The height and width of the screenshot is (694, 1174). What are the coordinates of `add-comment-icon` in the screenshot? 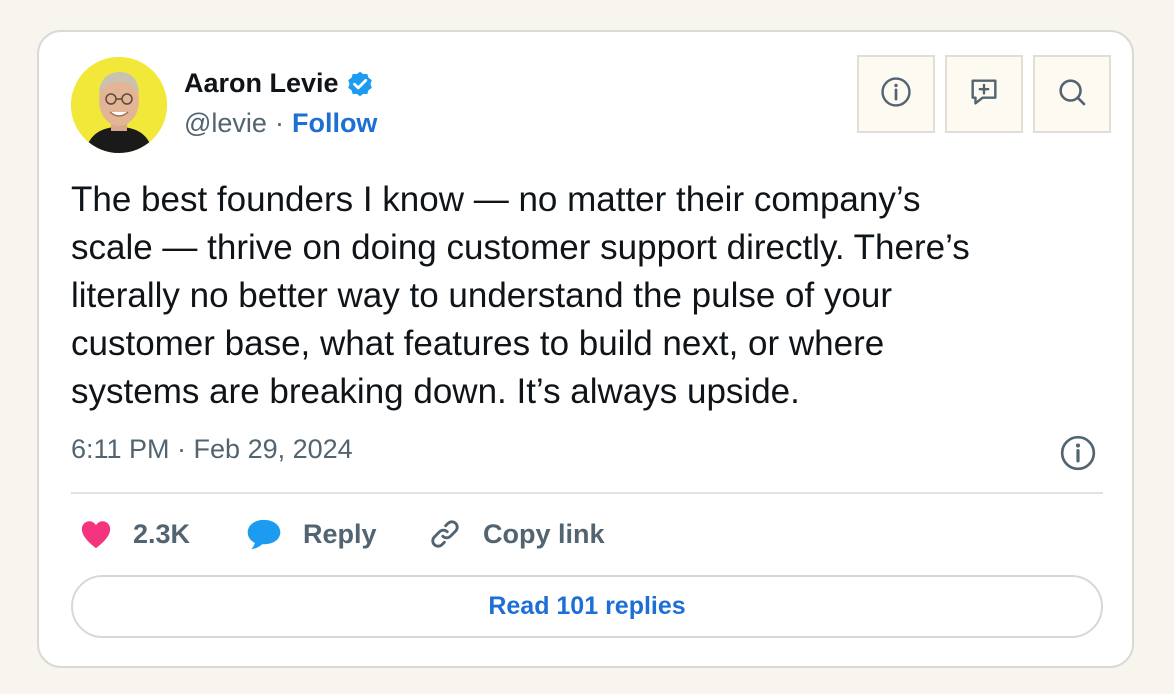 It's located at (984, 94).